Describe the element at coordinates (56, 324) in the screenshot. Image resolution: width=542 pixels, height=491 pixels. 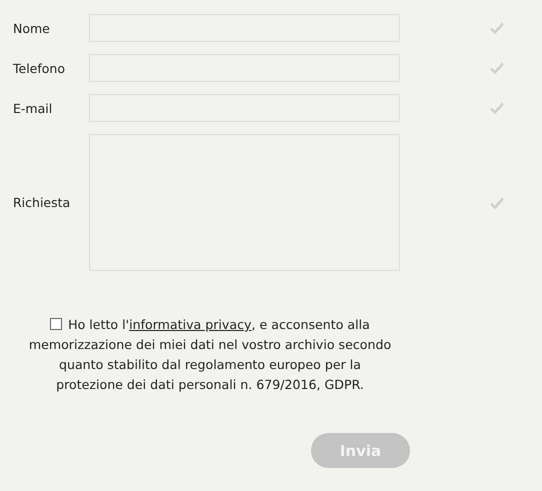
I see `privacy-checkbox` at that location.